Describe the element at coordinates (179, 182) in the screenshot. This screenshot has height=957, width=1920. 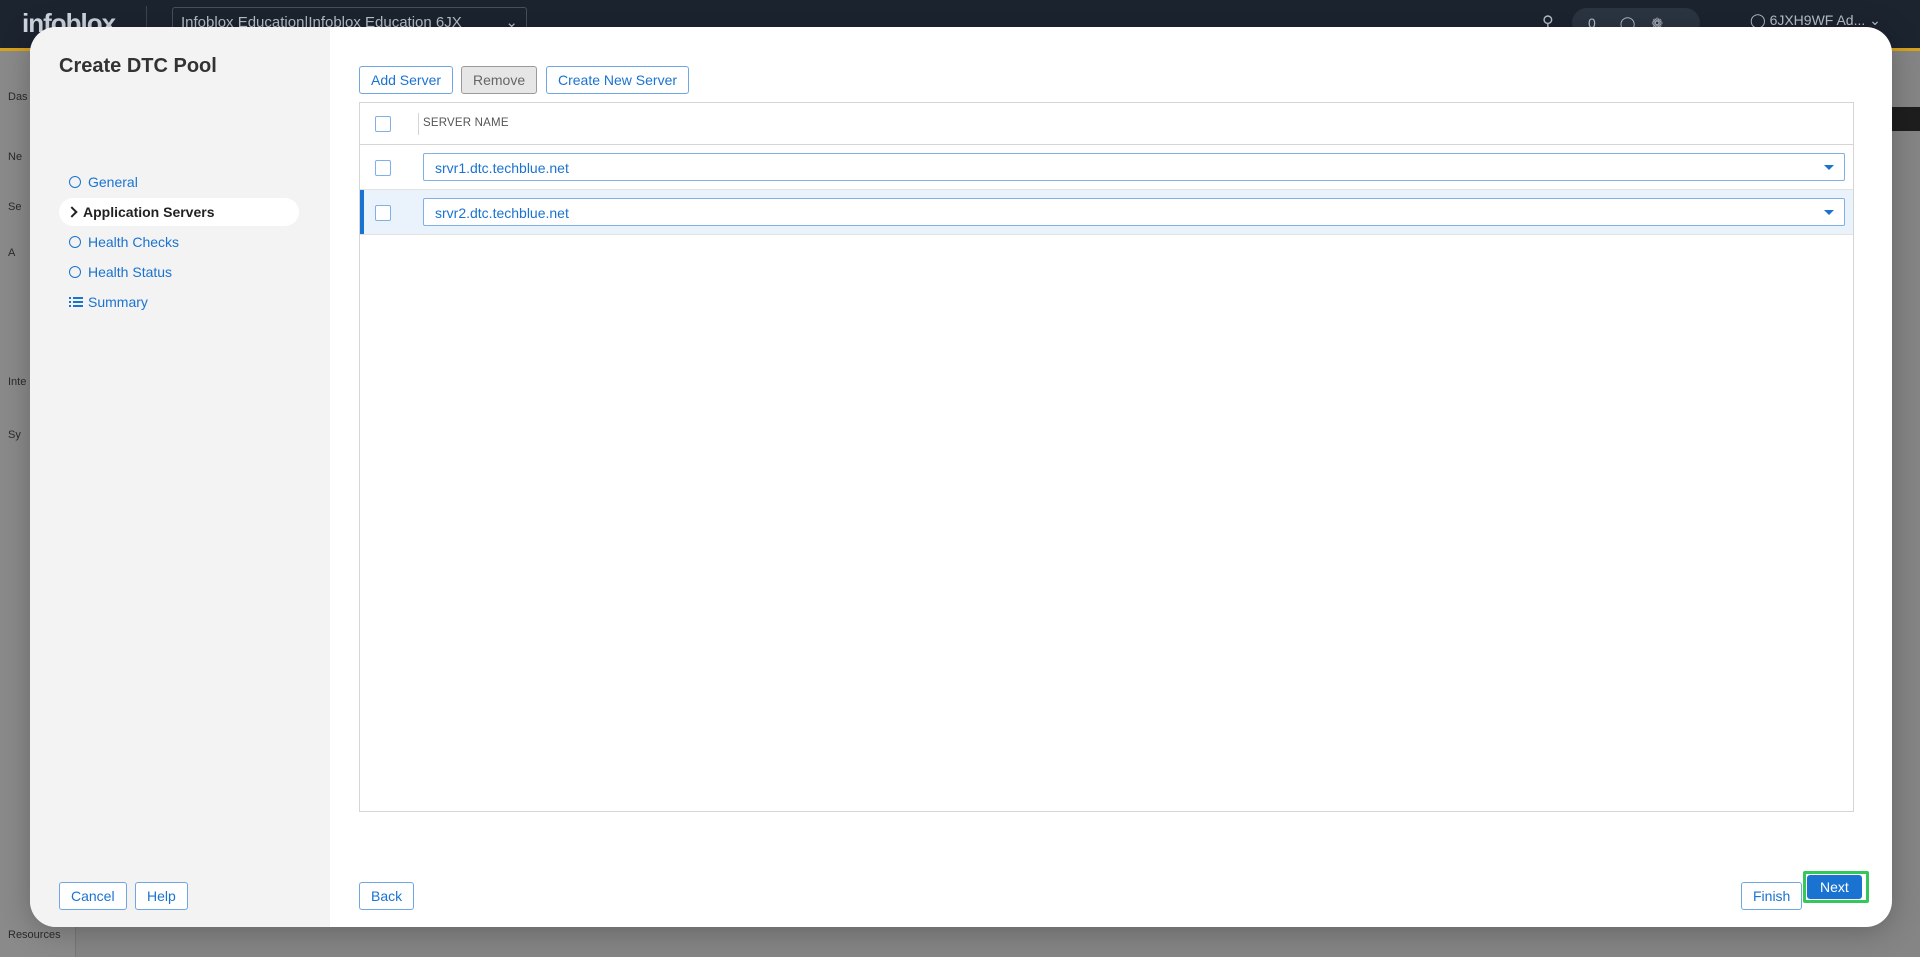
I see `step-general: General` at that location.